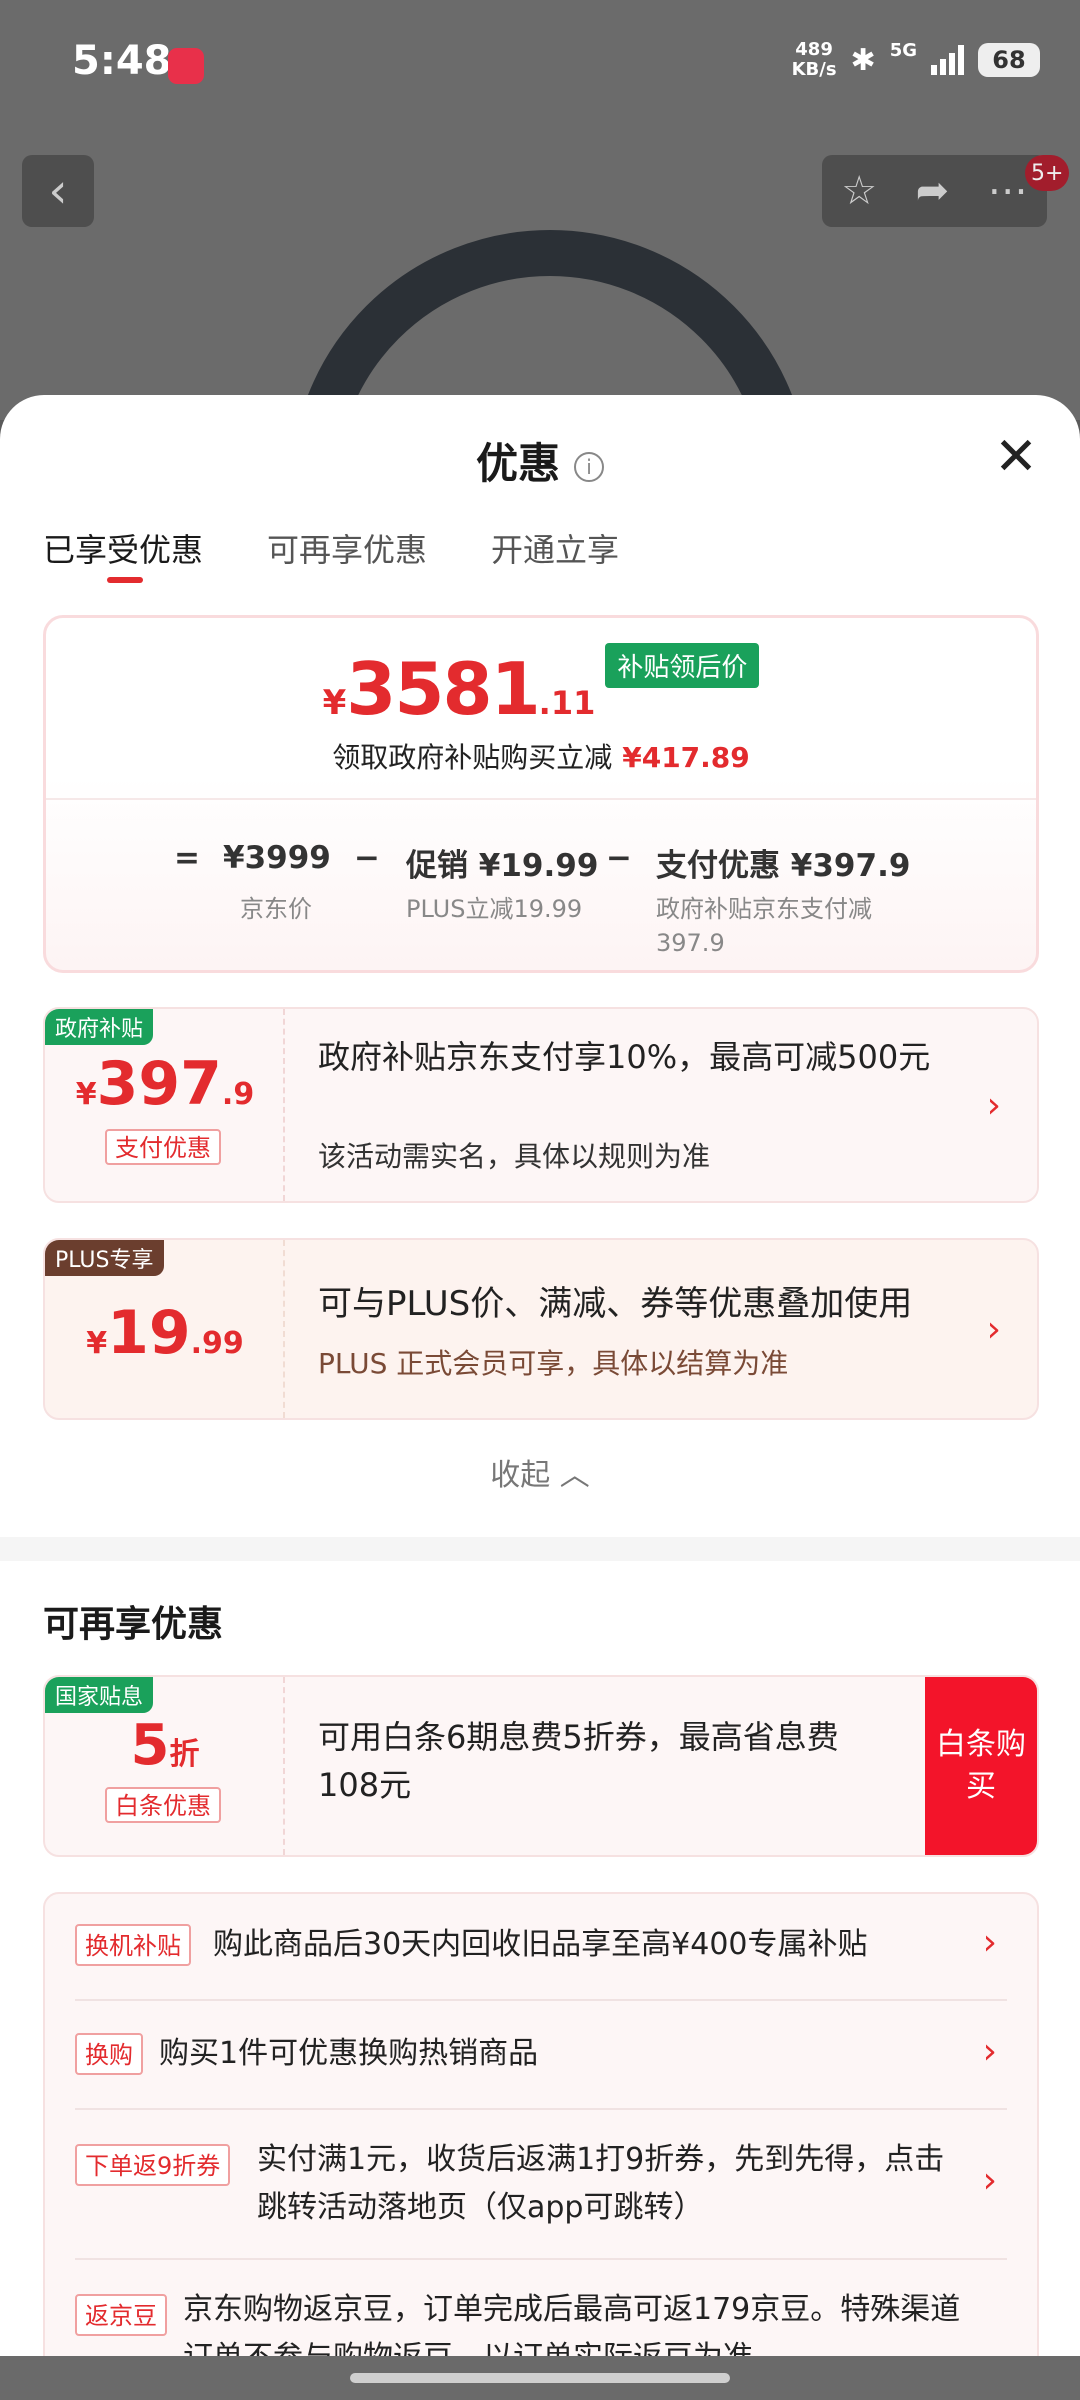 The width and height of the screenshot is (1080, 2400). Describe the element at coordinates (863, 60) in the screenshot. I see `bluetooth-icon: ✱` at that location.